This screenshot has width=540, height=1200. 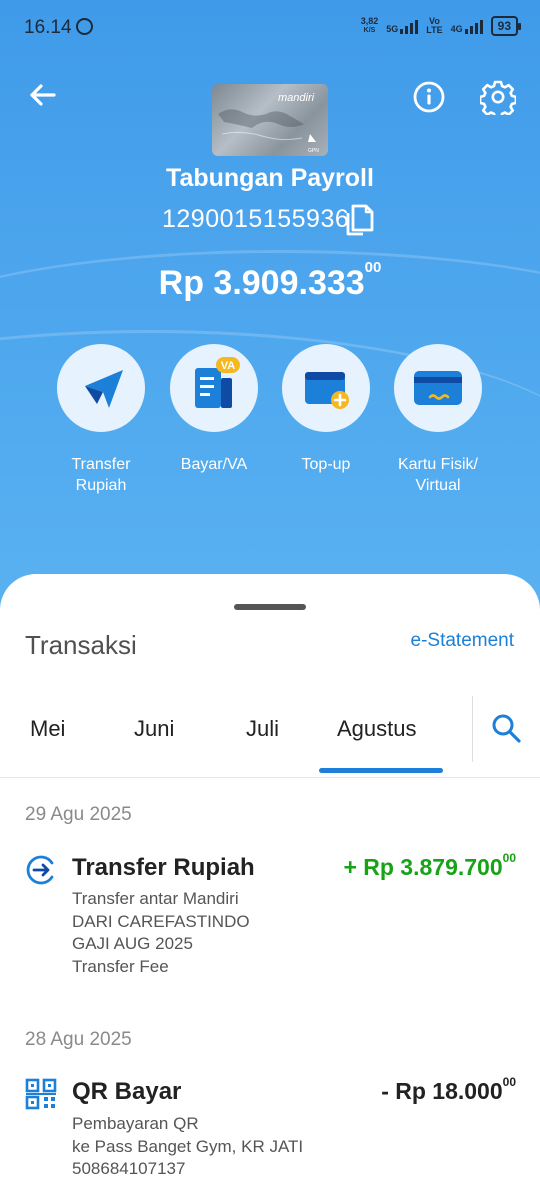 I want to click on action-top-up: Top-up, so click(x=326, y=409).